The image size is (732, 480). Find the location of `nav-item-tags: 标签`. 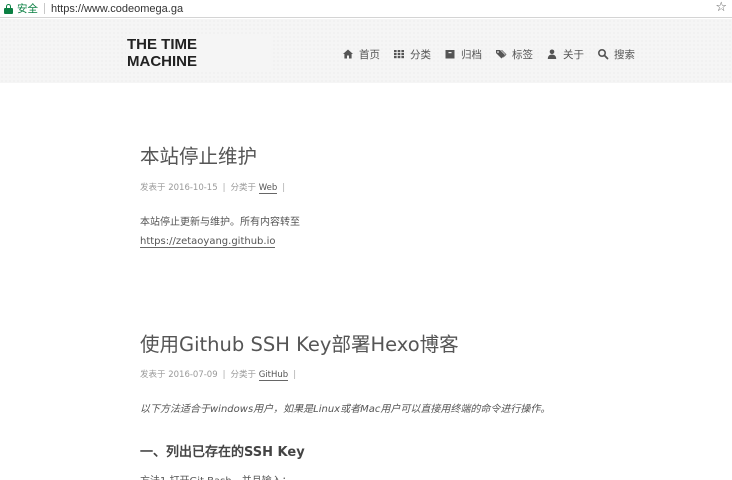

nav-item-tags: 标签 is located at coordinates (514, 54).